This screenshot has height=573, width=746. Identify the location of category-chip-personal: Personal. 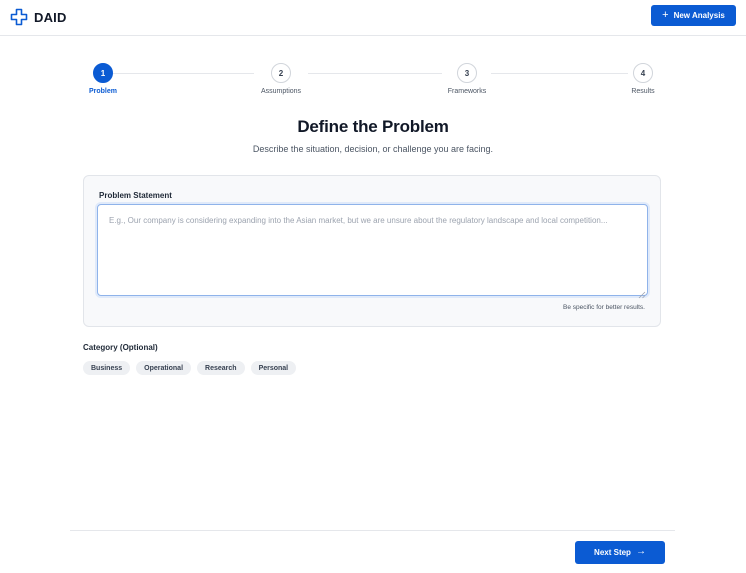
(273, 368).